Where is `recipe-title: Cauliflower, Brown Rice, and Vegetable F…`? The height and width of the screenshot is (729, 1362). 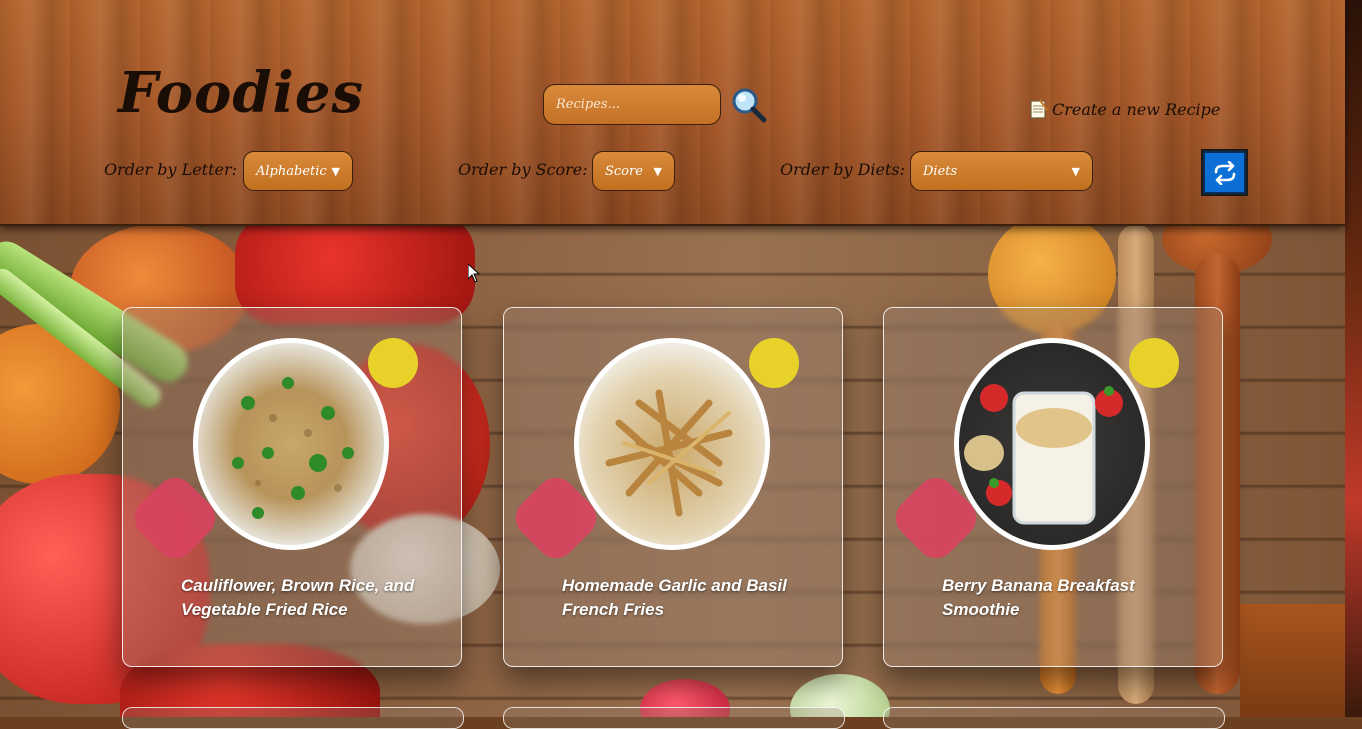
recipe-title: Cauliflower, Brown Rice, and Vegetable F… is located at coordinates (298, 597).